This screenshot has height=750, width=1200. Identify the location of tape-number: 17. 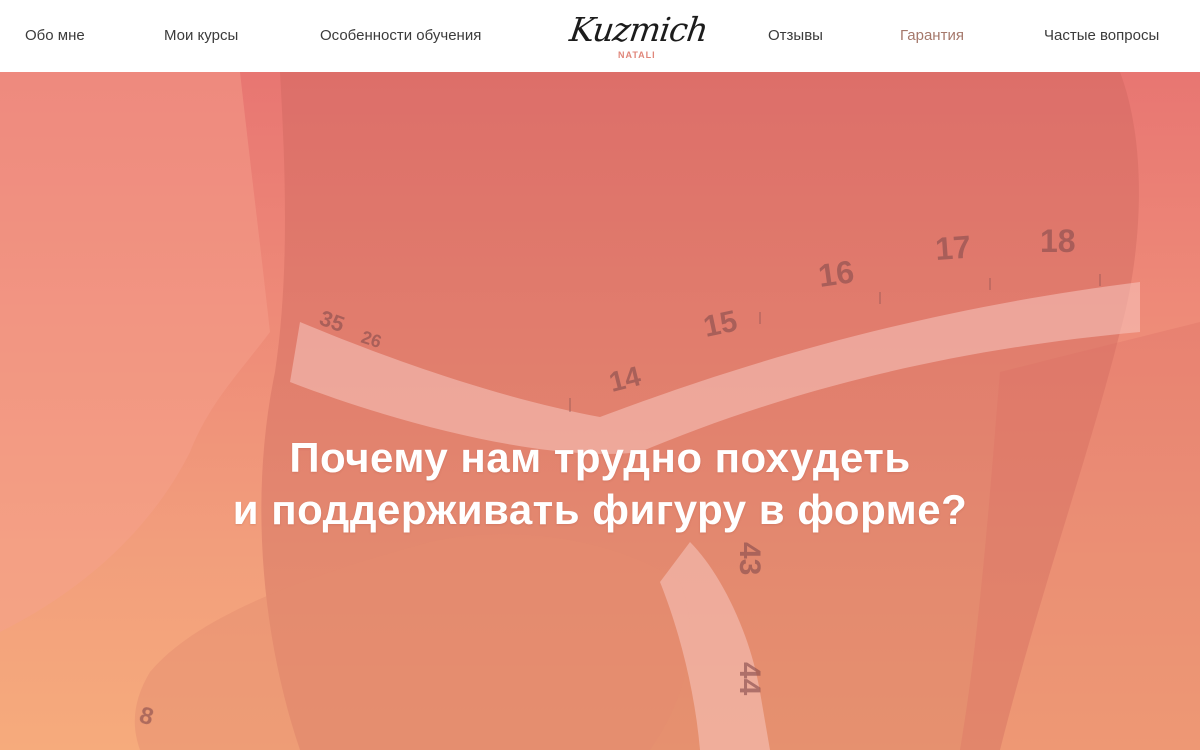
(953, 248).